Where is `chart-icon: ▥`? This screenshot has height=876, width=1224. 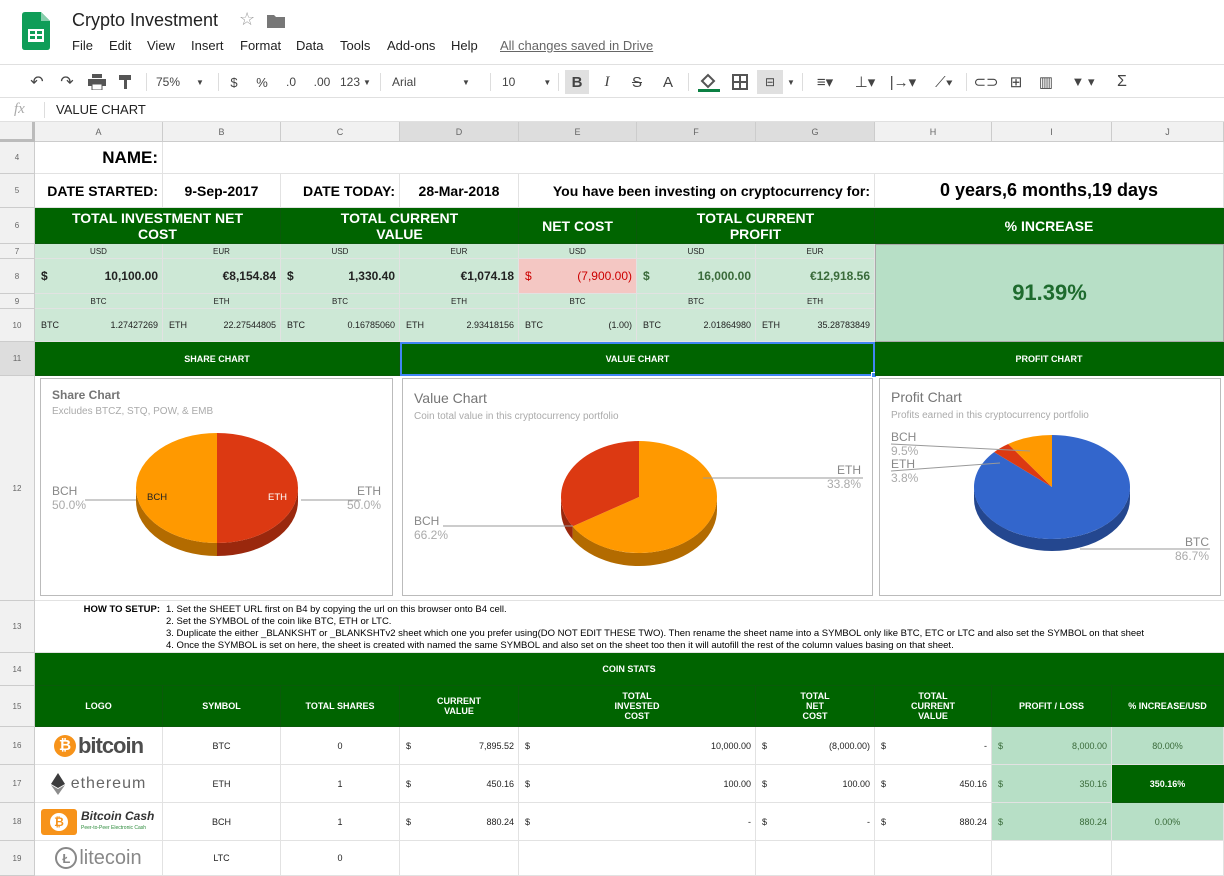
chart-icon: ▥ is located at coordinates (1046, 82).